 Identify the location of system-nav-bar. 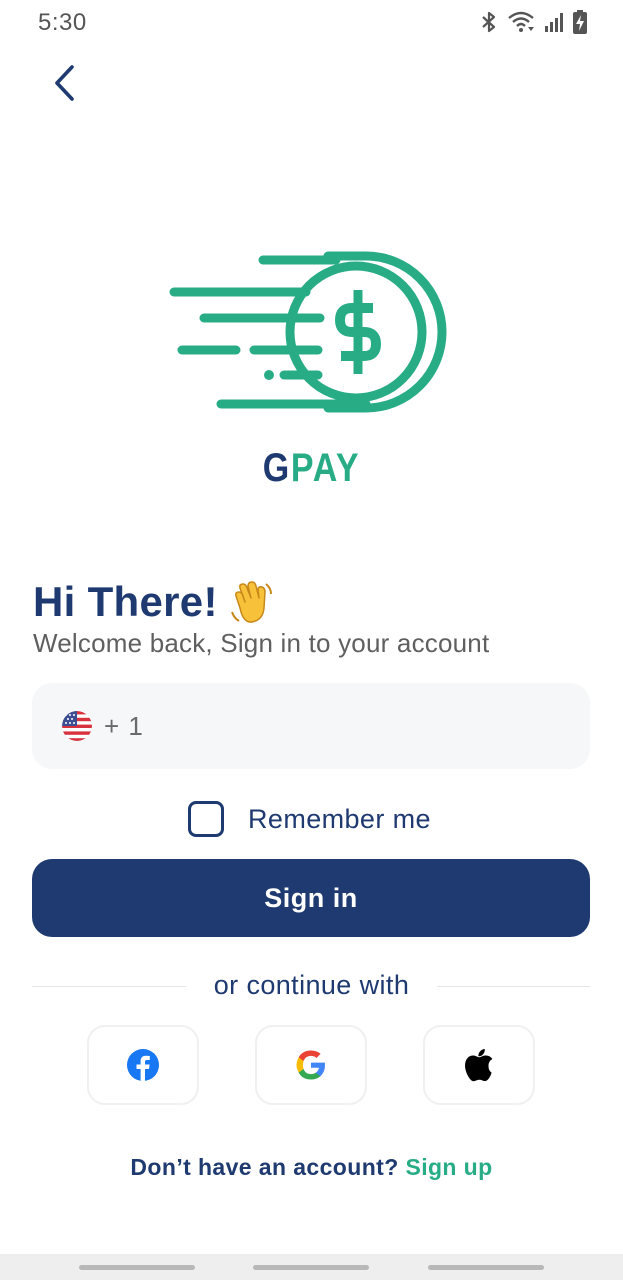
(311, 1267).